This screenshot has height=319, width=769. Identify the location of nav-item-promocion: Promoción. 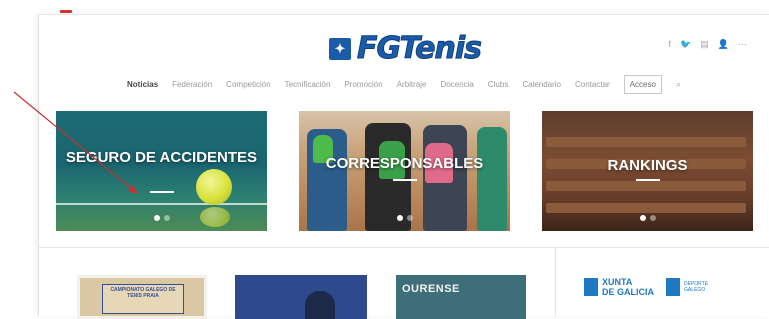
(363, 84).